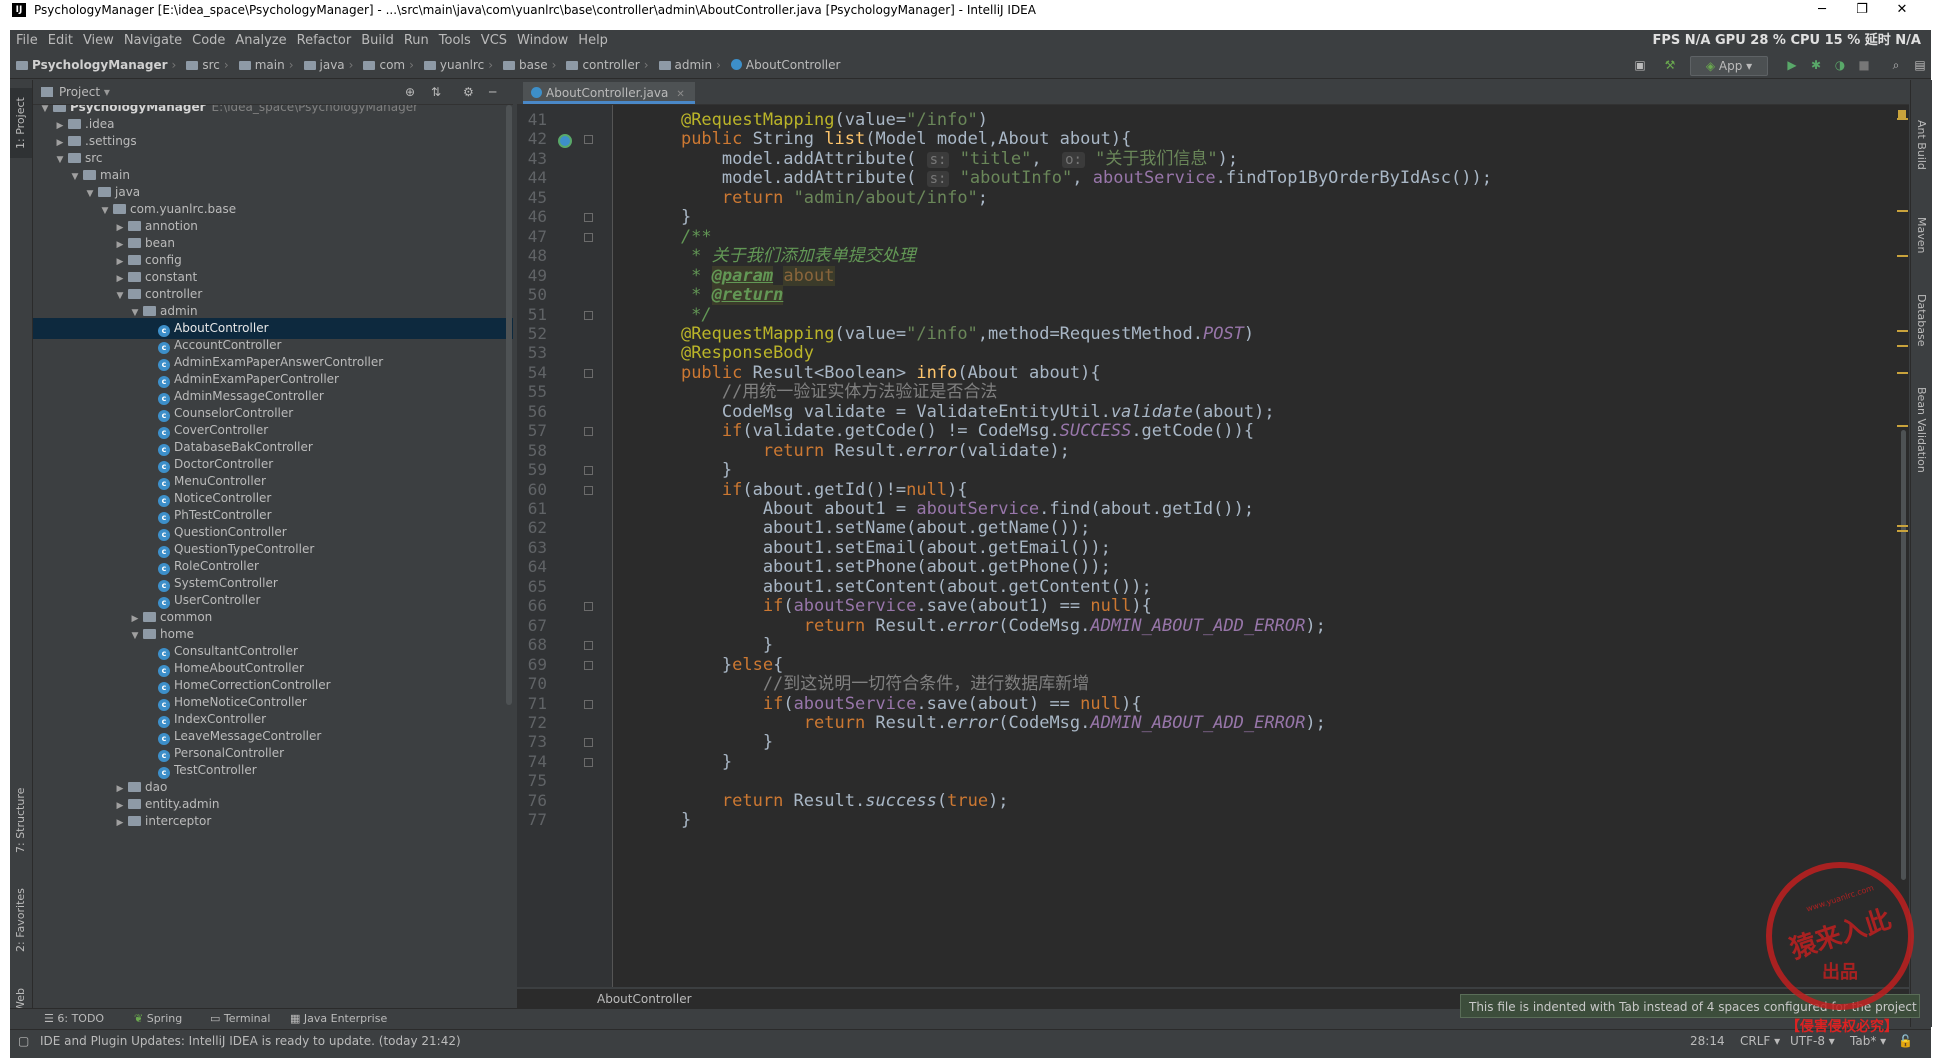 Image resolution: width=1941 pixels, height=1061 pixels. What do you see at coordinates (338, 1019) in the screenshot?
I see `tool-tab-java-enterprise: ▦ Java Enterprise` at bounding box center [338, 1019].